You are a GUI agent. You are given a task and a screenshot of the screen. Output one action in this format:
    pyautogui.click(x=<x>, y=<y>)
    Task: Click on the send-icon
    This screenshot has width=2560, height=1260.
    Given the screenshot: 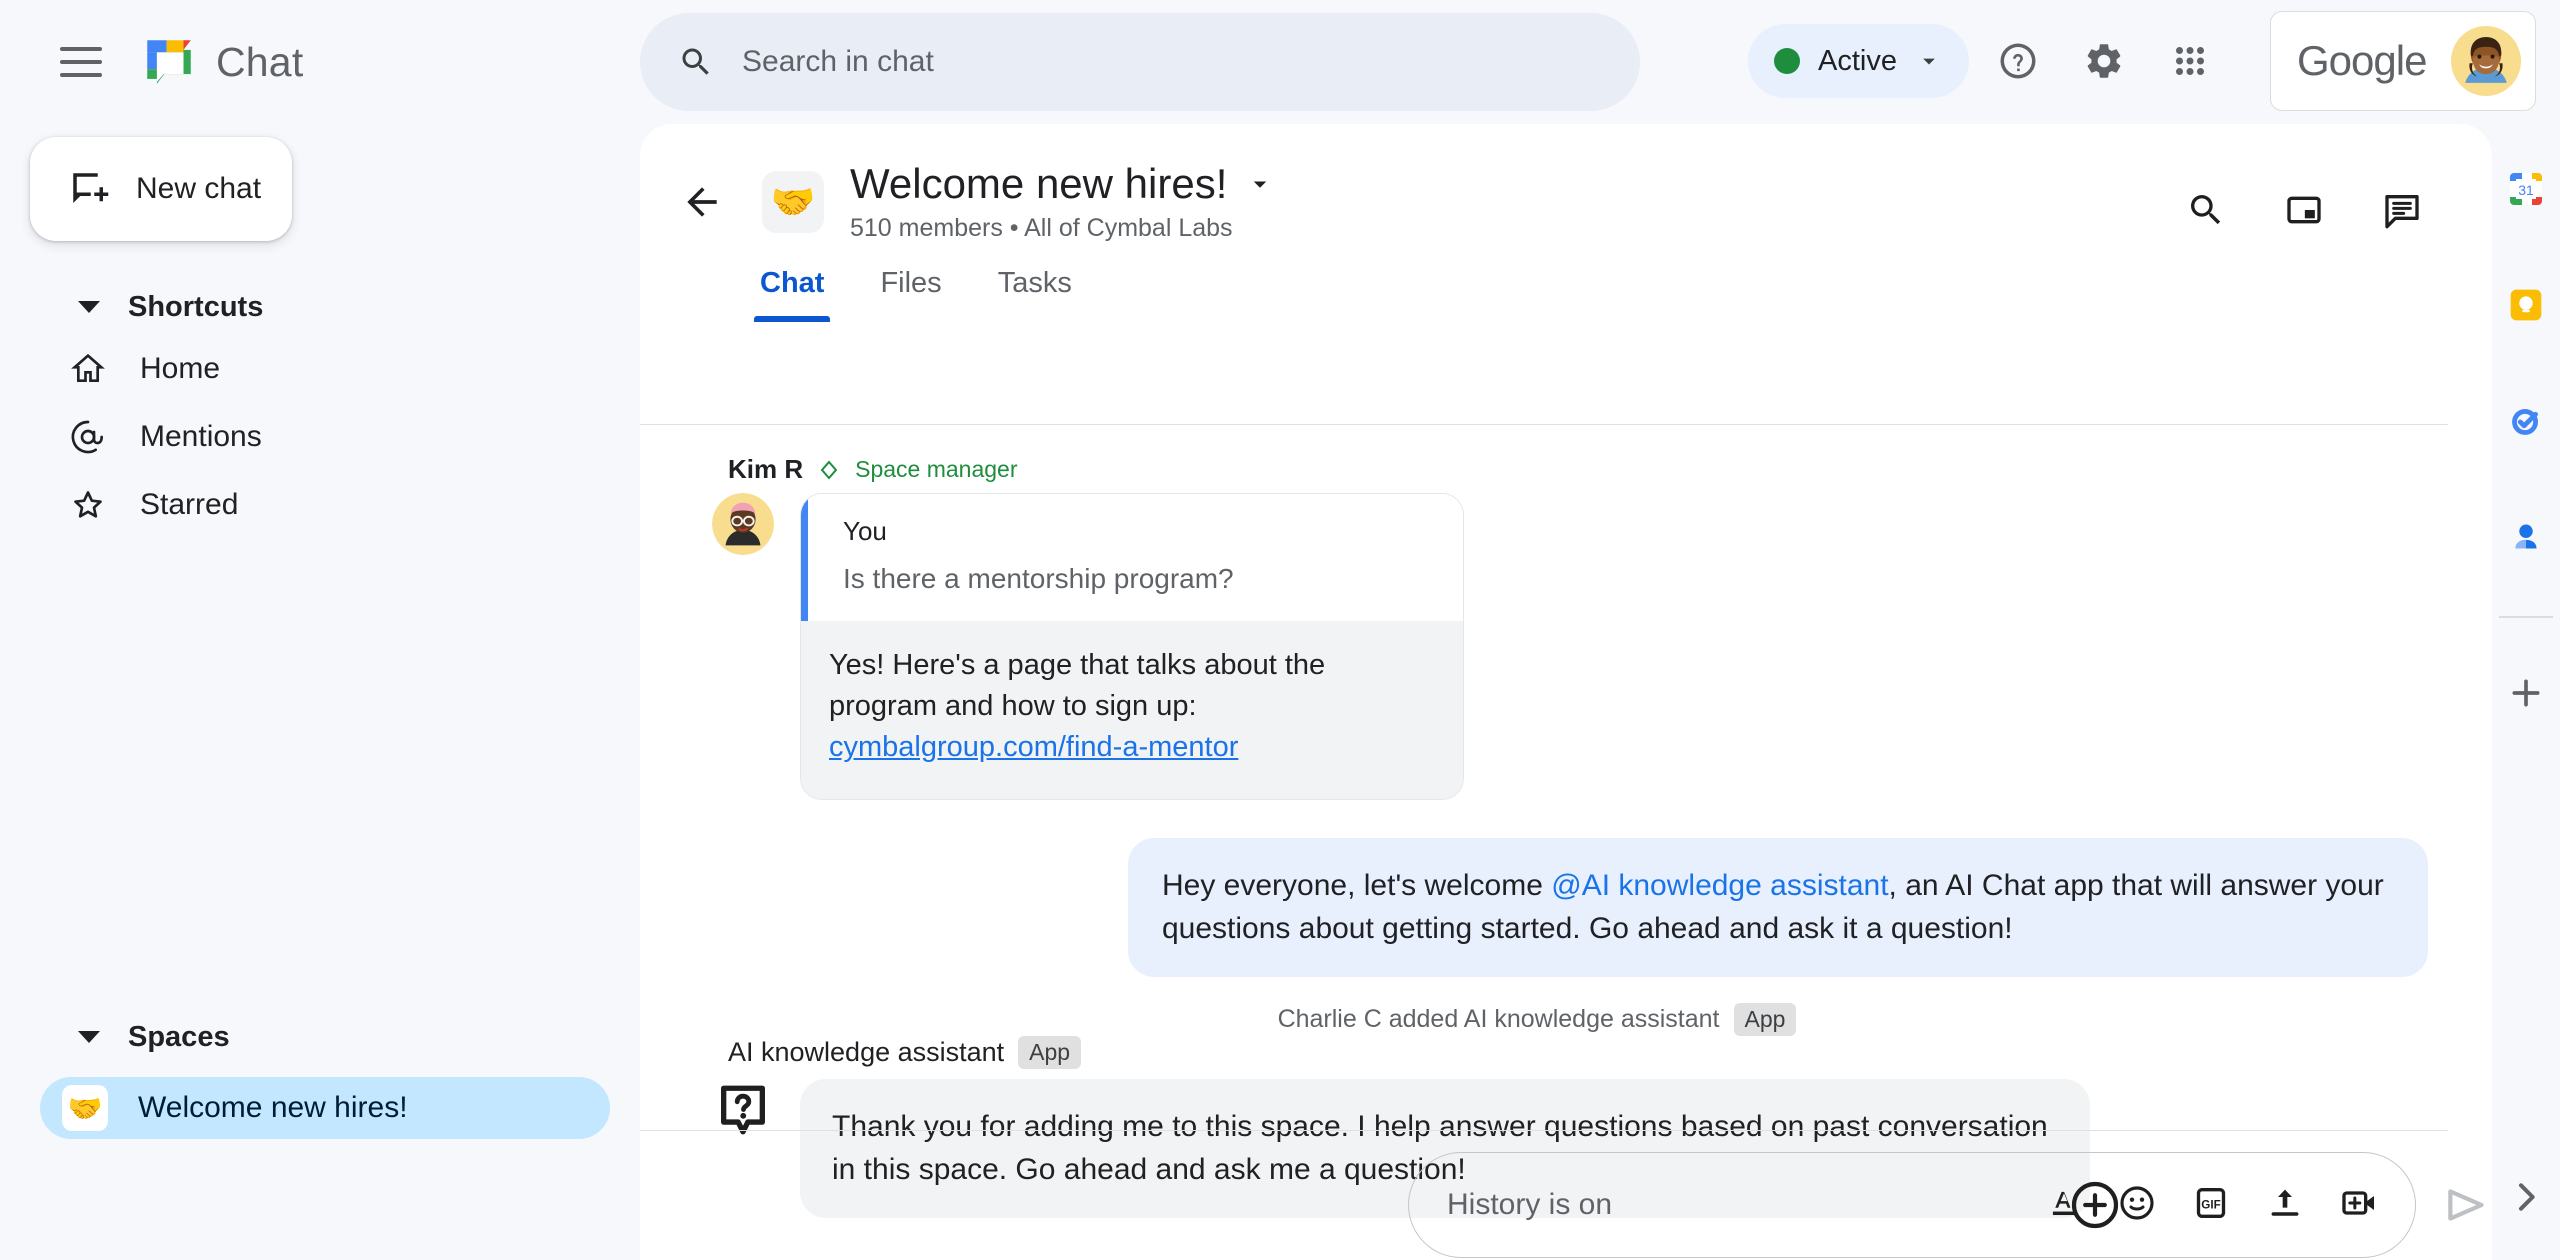 What is the action you would take?
    pyautogui.click(x=2466, y=1205)
    